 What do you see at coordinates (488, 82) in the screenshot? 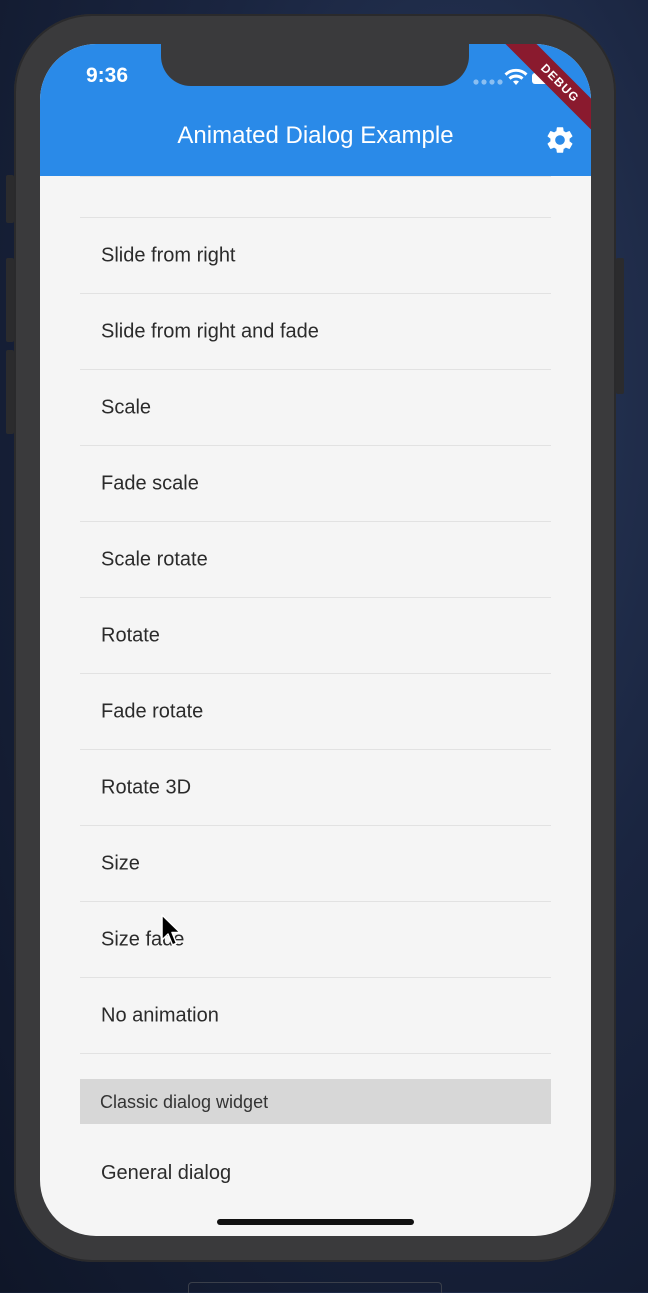
I see `signal-icon` at bounding box center [488, 82].